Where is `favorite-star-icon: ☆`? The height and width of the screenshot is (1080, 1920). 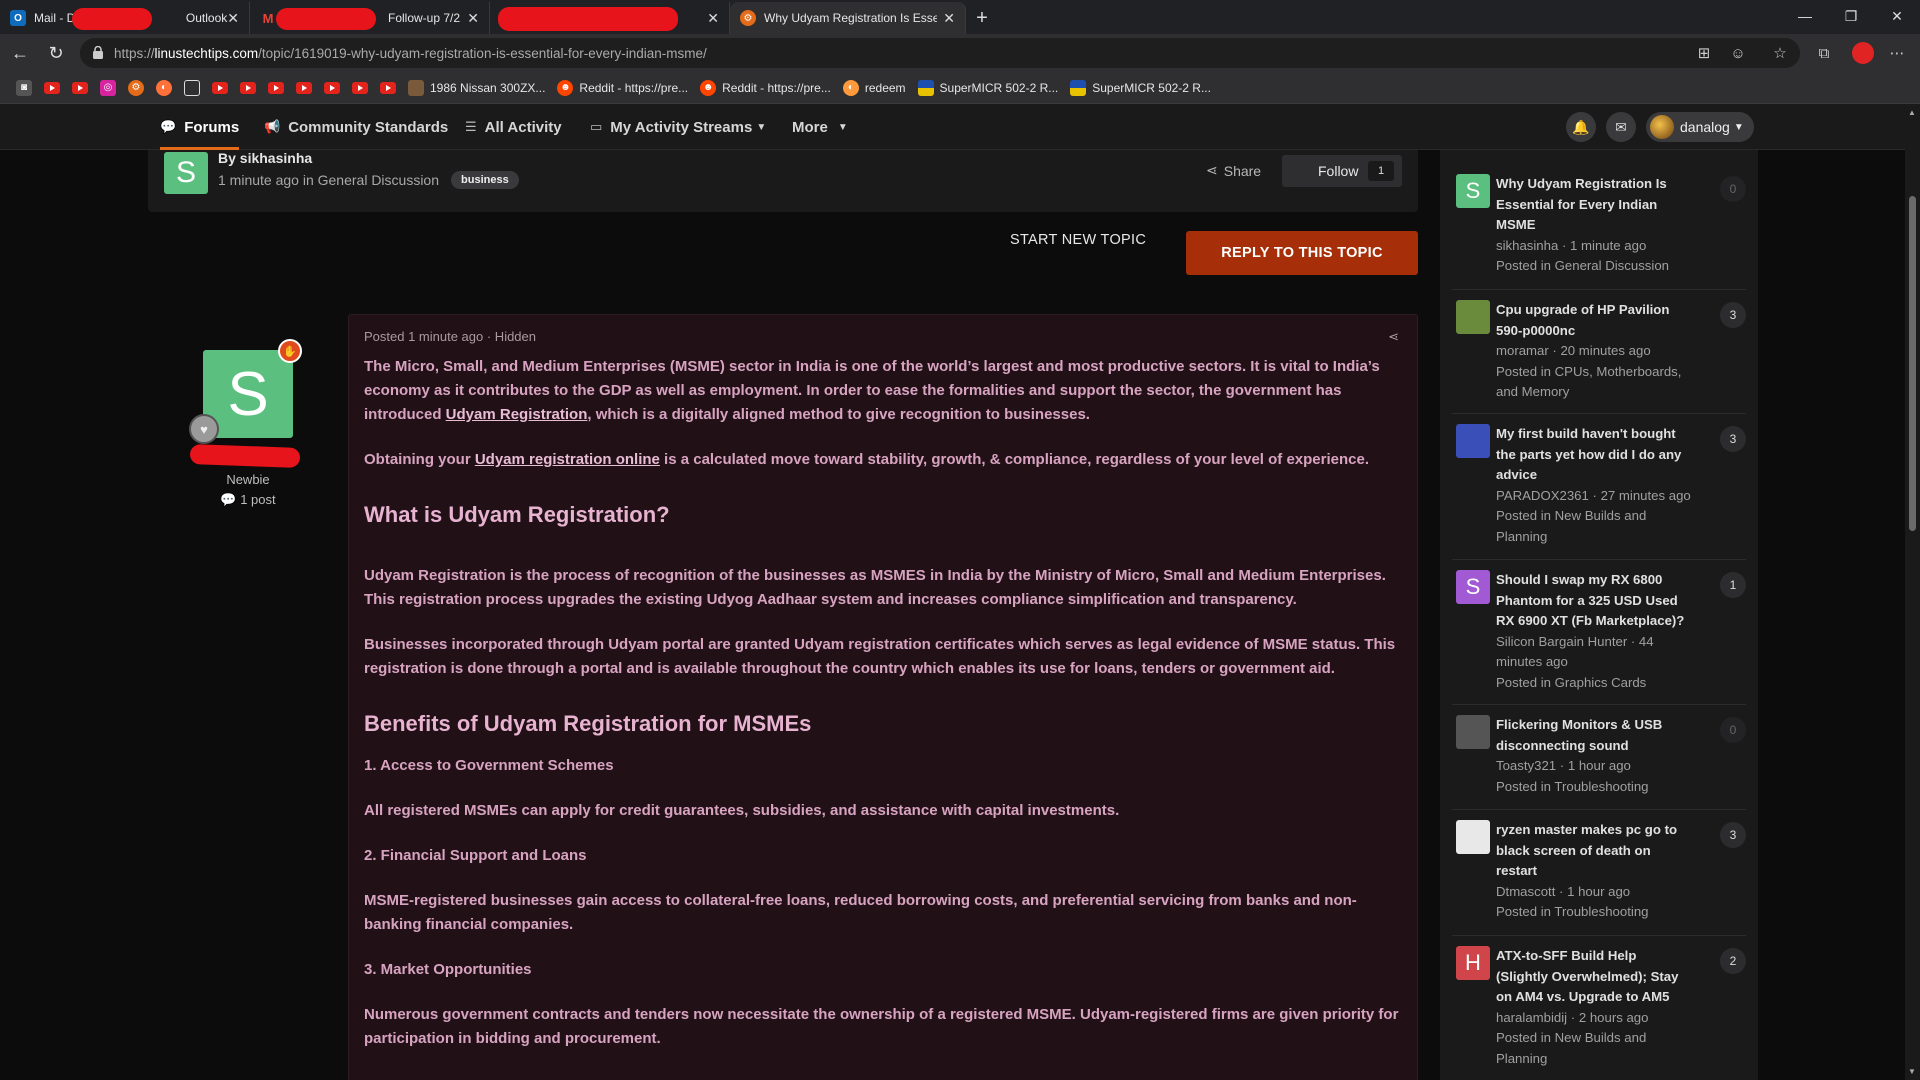
favorite-star-icon: ☆ is located at coordinates (1780, 53).